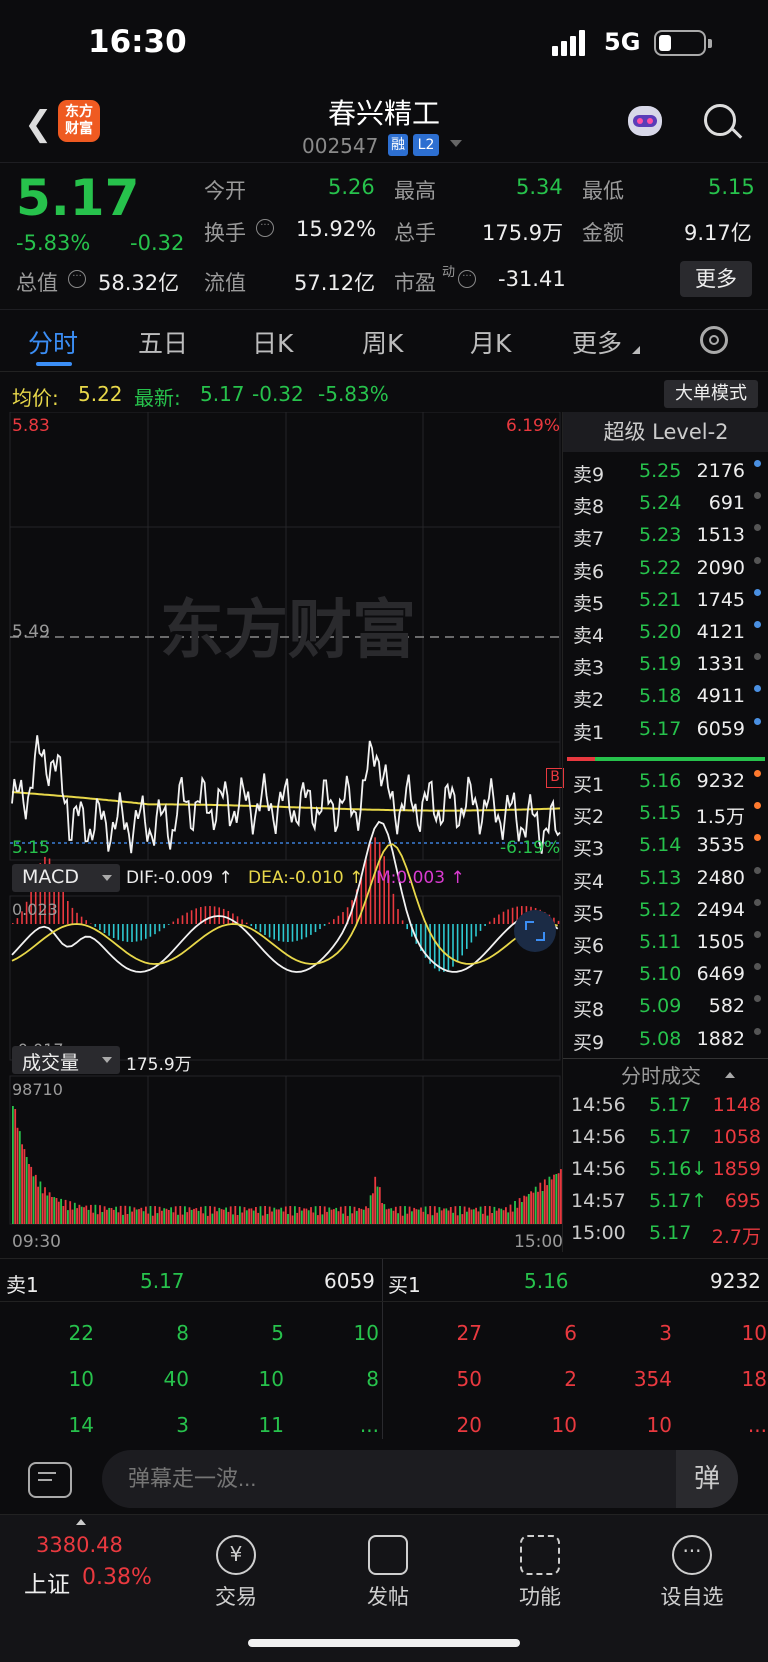 The height and width of the screenshot is (1662, 768). Describe the element at coordinates (236, 1573) in the screenshot. I see `trade-button: ¥ 交易` at that location.